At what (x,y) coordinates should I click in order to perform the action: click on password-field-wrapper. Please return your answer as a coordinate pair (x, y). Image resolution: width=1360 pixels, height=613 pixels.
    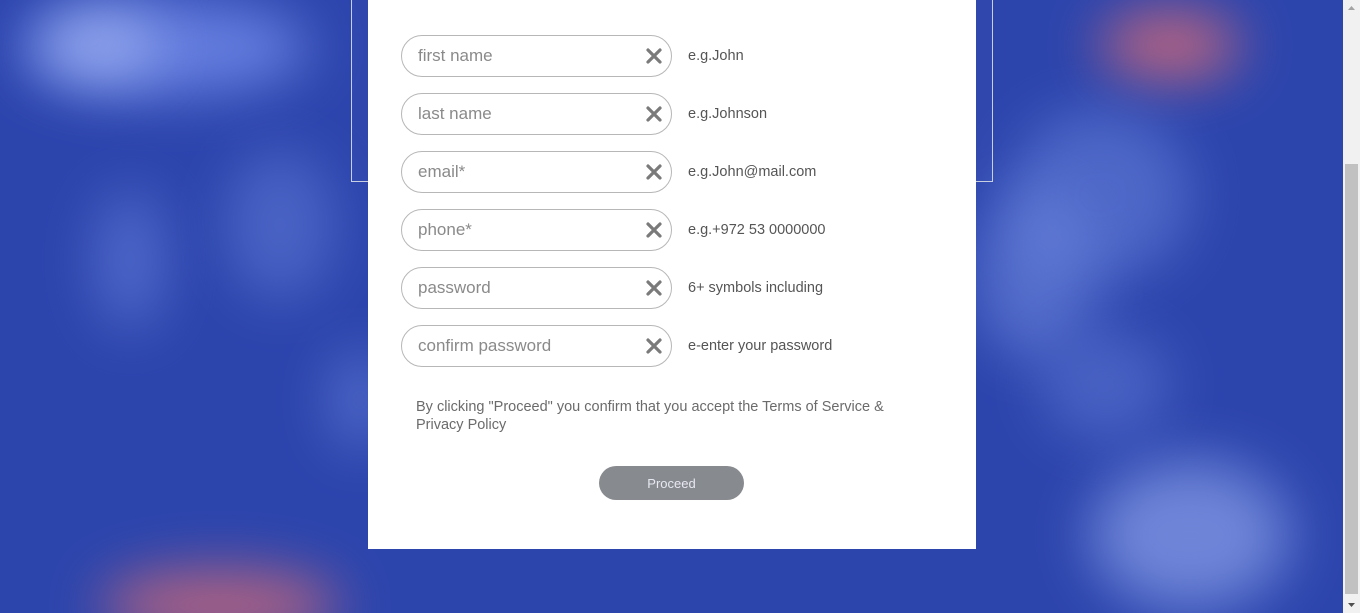
    Looking at the image, I should click on (536, 288).